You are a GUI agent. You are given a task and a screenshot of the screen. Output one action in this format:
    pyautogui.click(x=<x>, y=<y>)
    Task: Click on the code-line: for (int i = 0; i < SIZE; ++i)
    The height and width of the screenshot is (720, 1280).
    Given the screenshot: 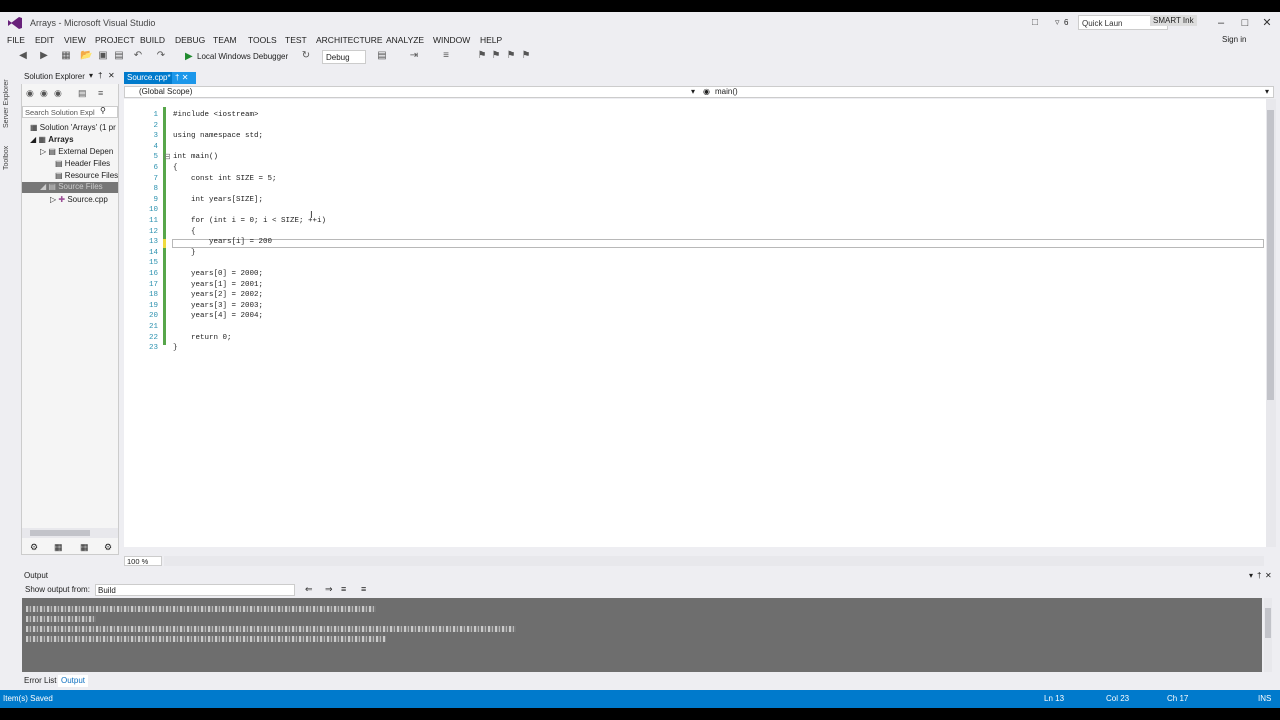 What is the action you would take?
    pyautogui.click(x=249, y=221)
    